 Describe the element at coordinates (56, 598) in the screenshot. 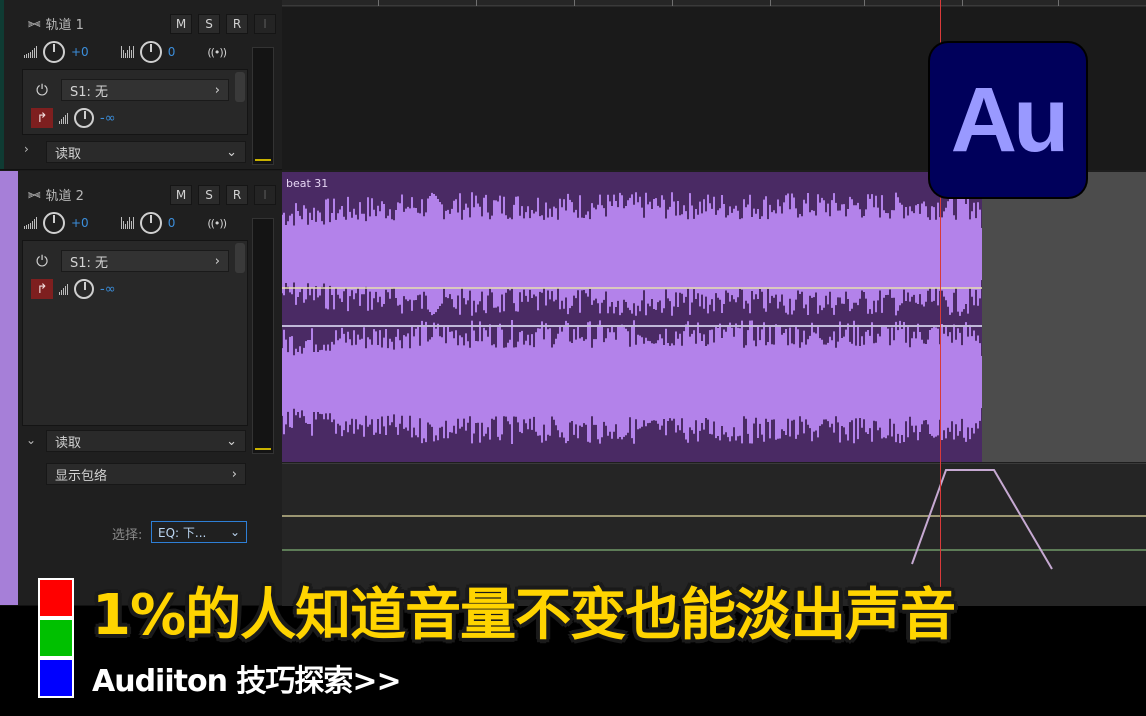

I see `red-square-icon` at that location.